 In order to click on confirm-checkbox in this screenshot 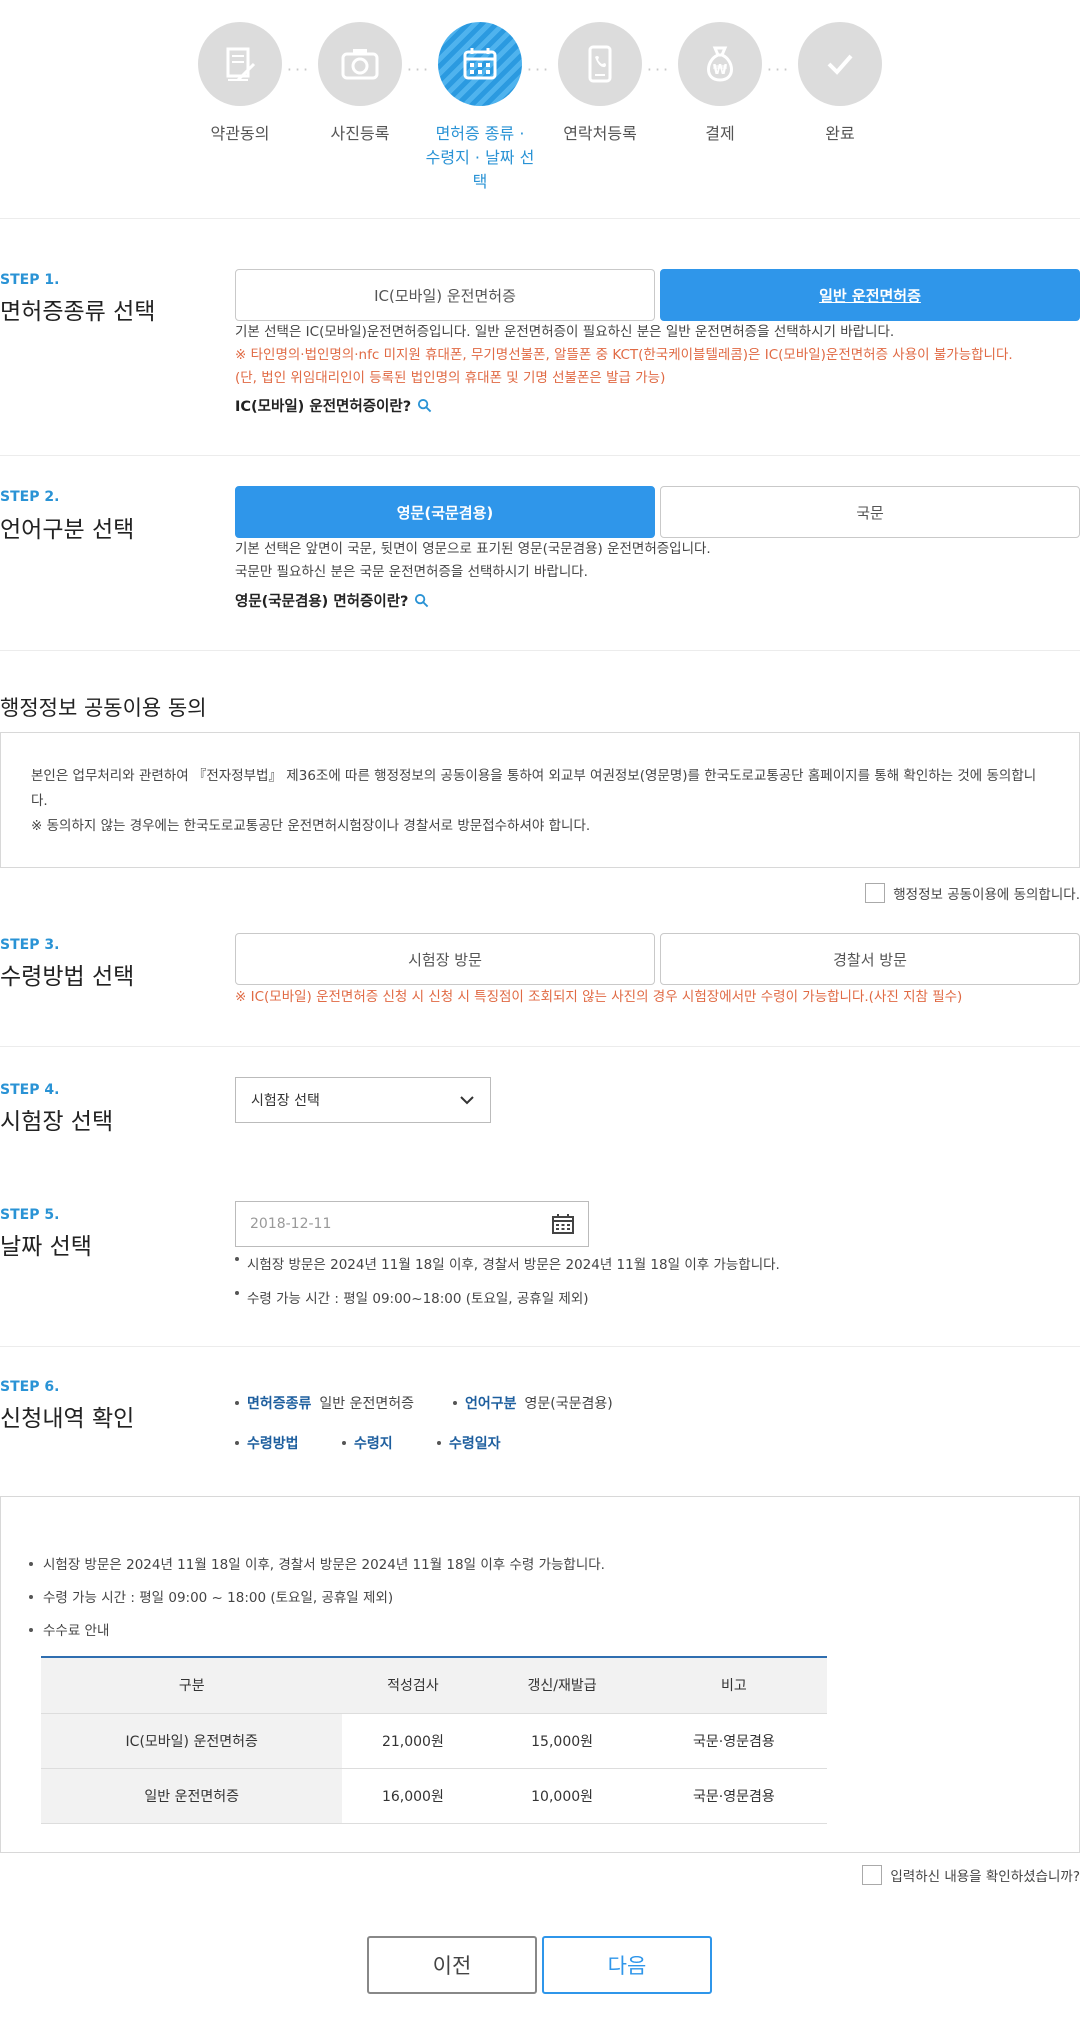, I will do `click(872, 1875)`.